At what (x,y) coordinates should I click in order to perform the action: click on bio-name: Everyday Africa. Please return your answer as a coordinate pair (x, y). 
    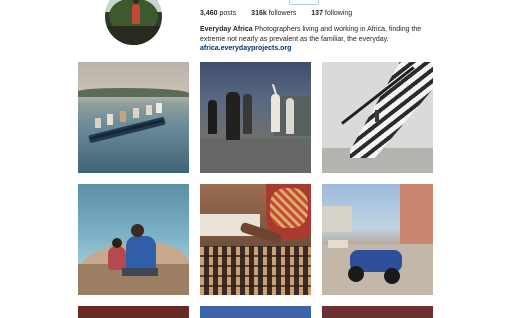
    Looking at the image, I should click on (226, 29).